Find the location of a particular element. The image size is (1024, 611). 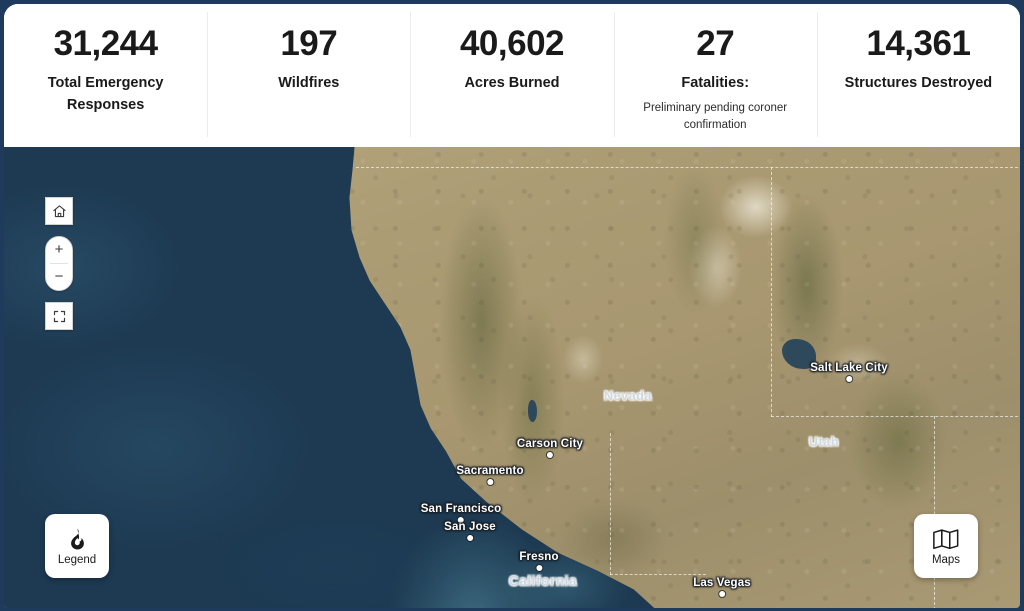

flame-icon is located at coordinates (77, 538).